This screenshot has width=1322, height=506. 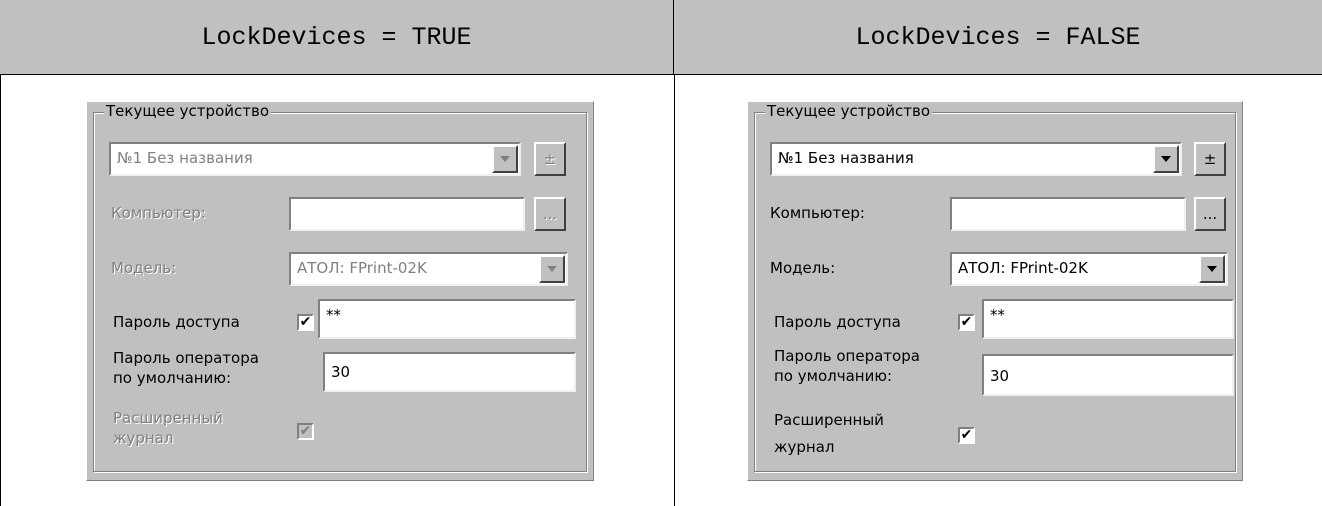 I want to click on column-heading-false-text: LockDevices = FALSE, so click(x=998, y=37).